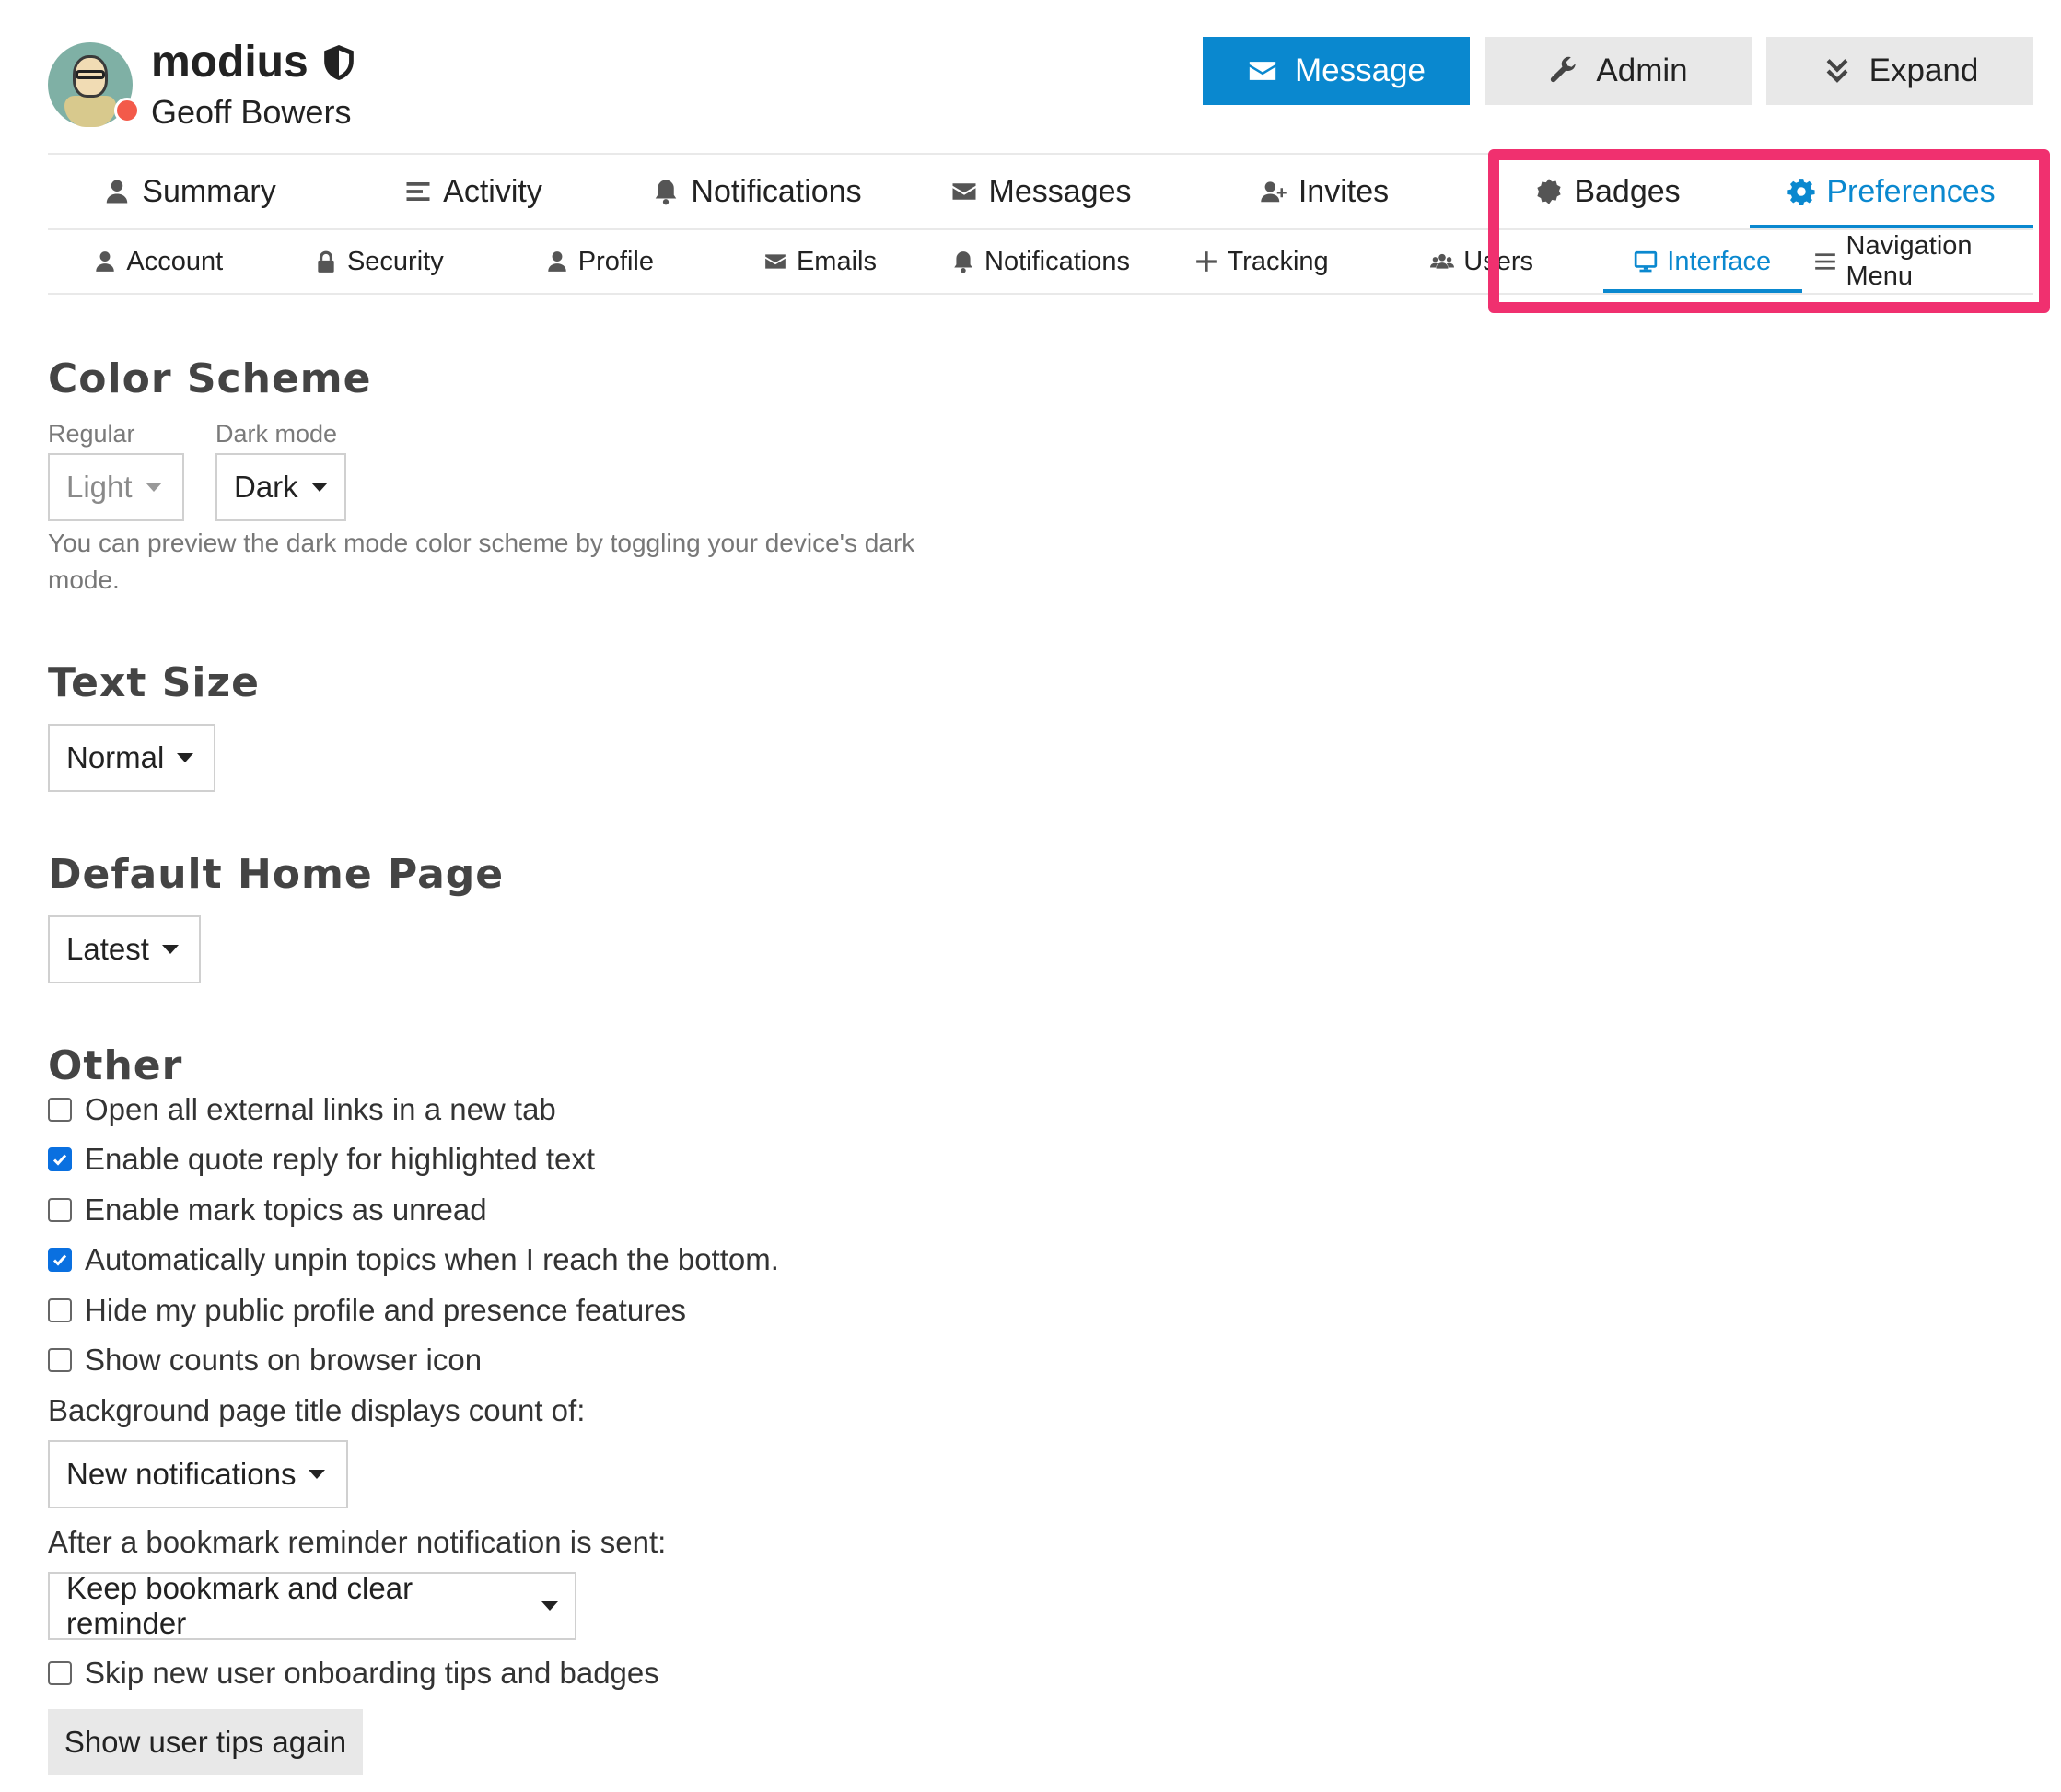  I want to click on checkbox-label: Open all external links in a new tab, so click(320, 1109).